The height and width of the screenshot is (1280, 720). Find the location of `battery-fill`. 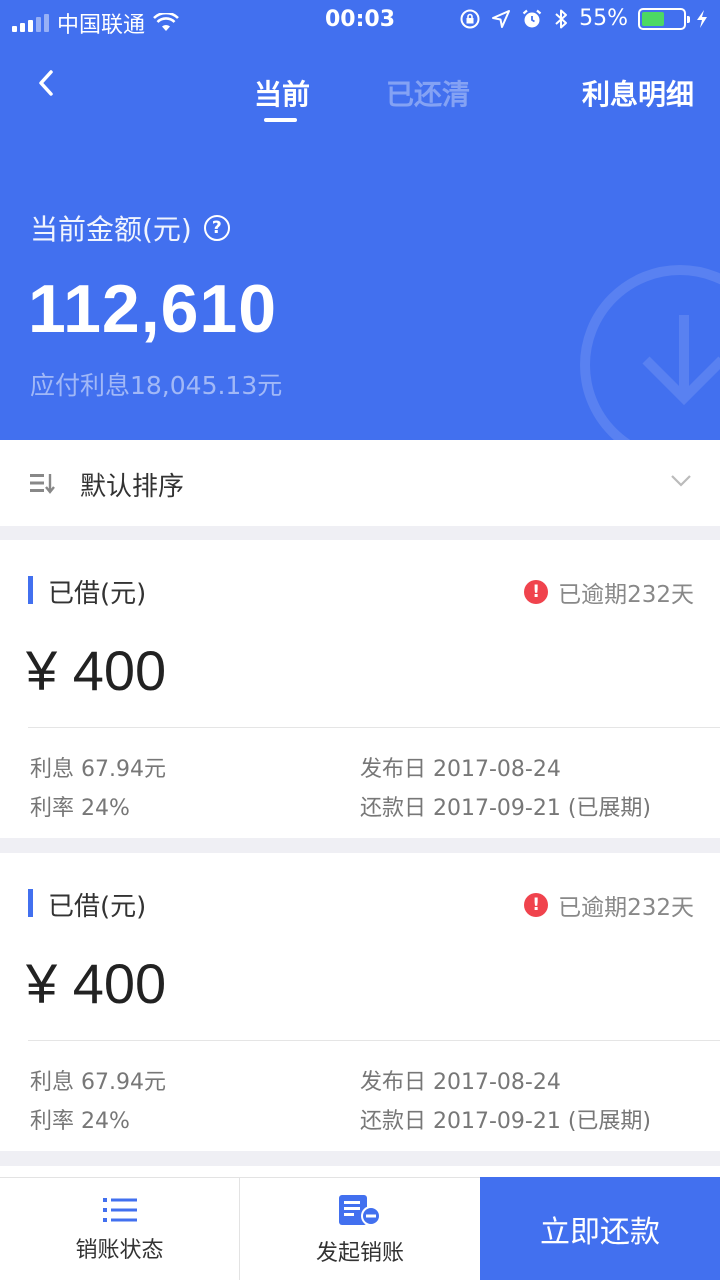

battery-fill is located at coordinates (653, 18).